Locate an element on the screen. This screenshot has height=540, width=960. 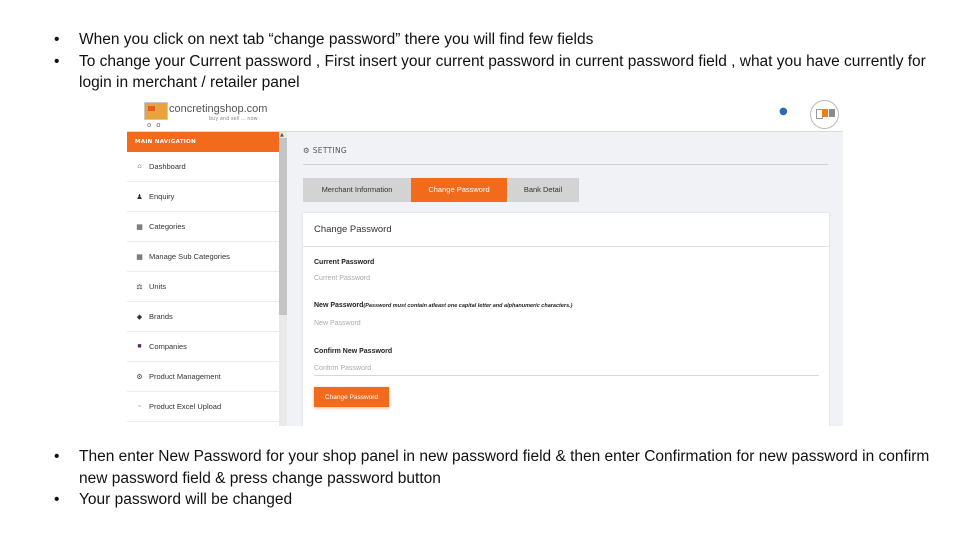
scrollbar-thumb is located at coordinates (283, 226).